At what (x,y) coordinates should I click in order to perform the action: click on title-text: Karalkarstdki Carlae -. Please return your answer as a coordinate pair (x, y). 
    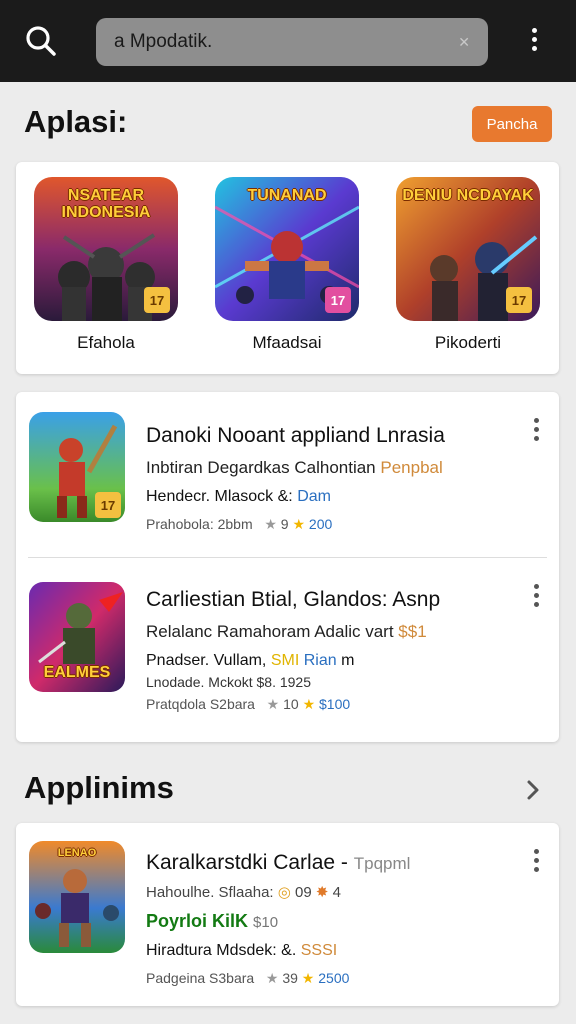
    Looking at the image, I should click on (247, 862).